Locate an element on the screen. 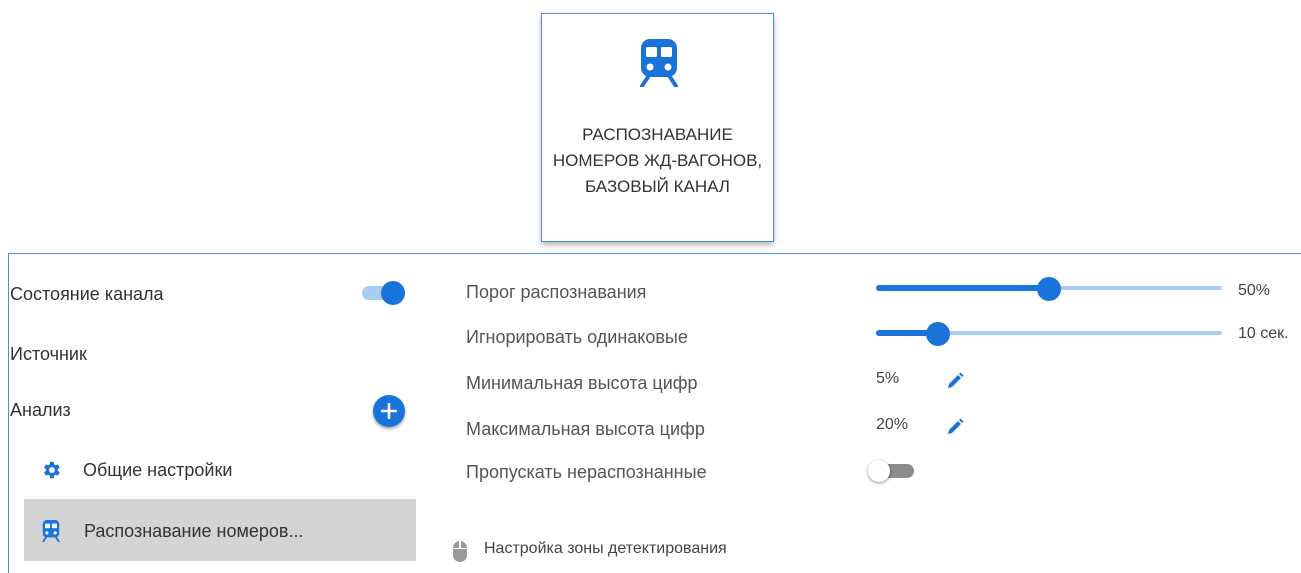 This screenshot has height=573, width=1301. ignore-identical-label: Игнорировать одинаковые is located at coordinates (577, 337).